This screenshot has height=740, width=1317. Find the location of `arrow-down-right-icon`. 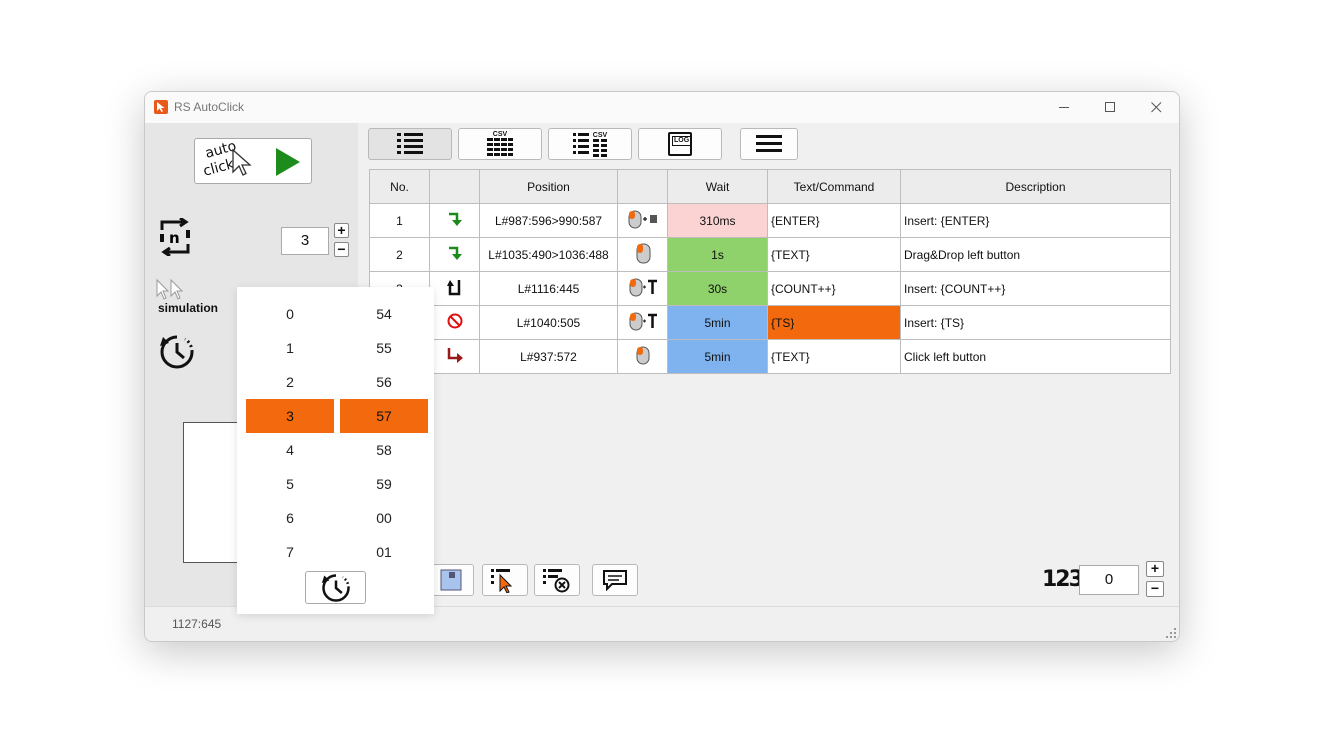

arrow-down-right-icon is located at coordinates (455, 219).